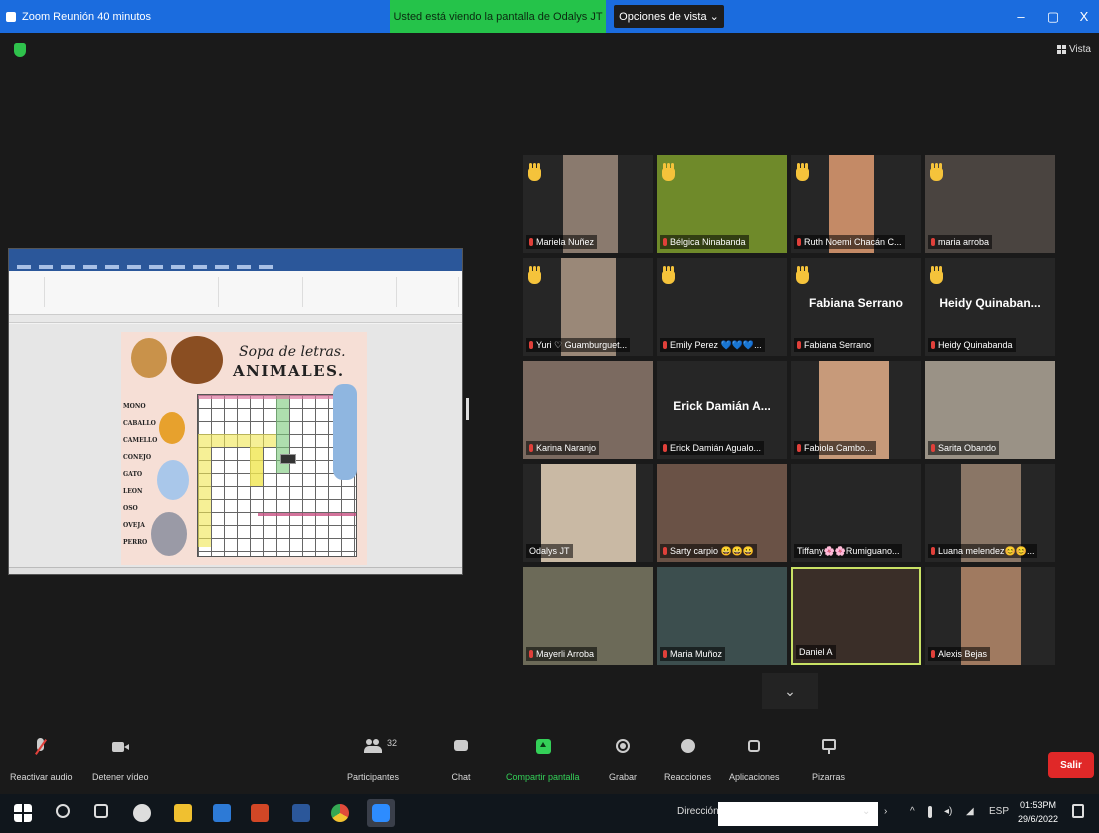  Describe the element at coordinates (829, 777) in the screenshot. I see `whiteboards-label: Pizarras` at that location.